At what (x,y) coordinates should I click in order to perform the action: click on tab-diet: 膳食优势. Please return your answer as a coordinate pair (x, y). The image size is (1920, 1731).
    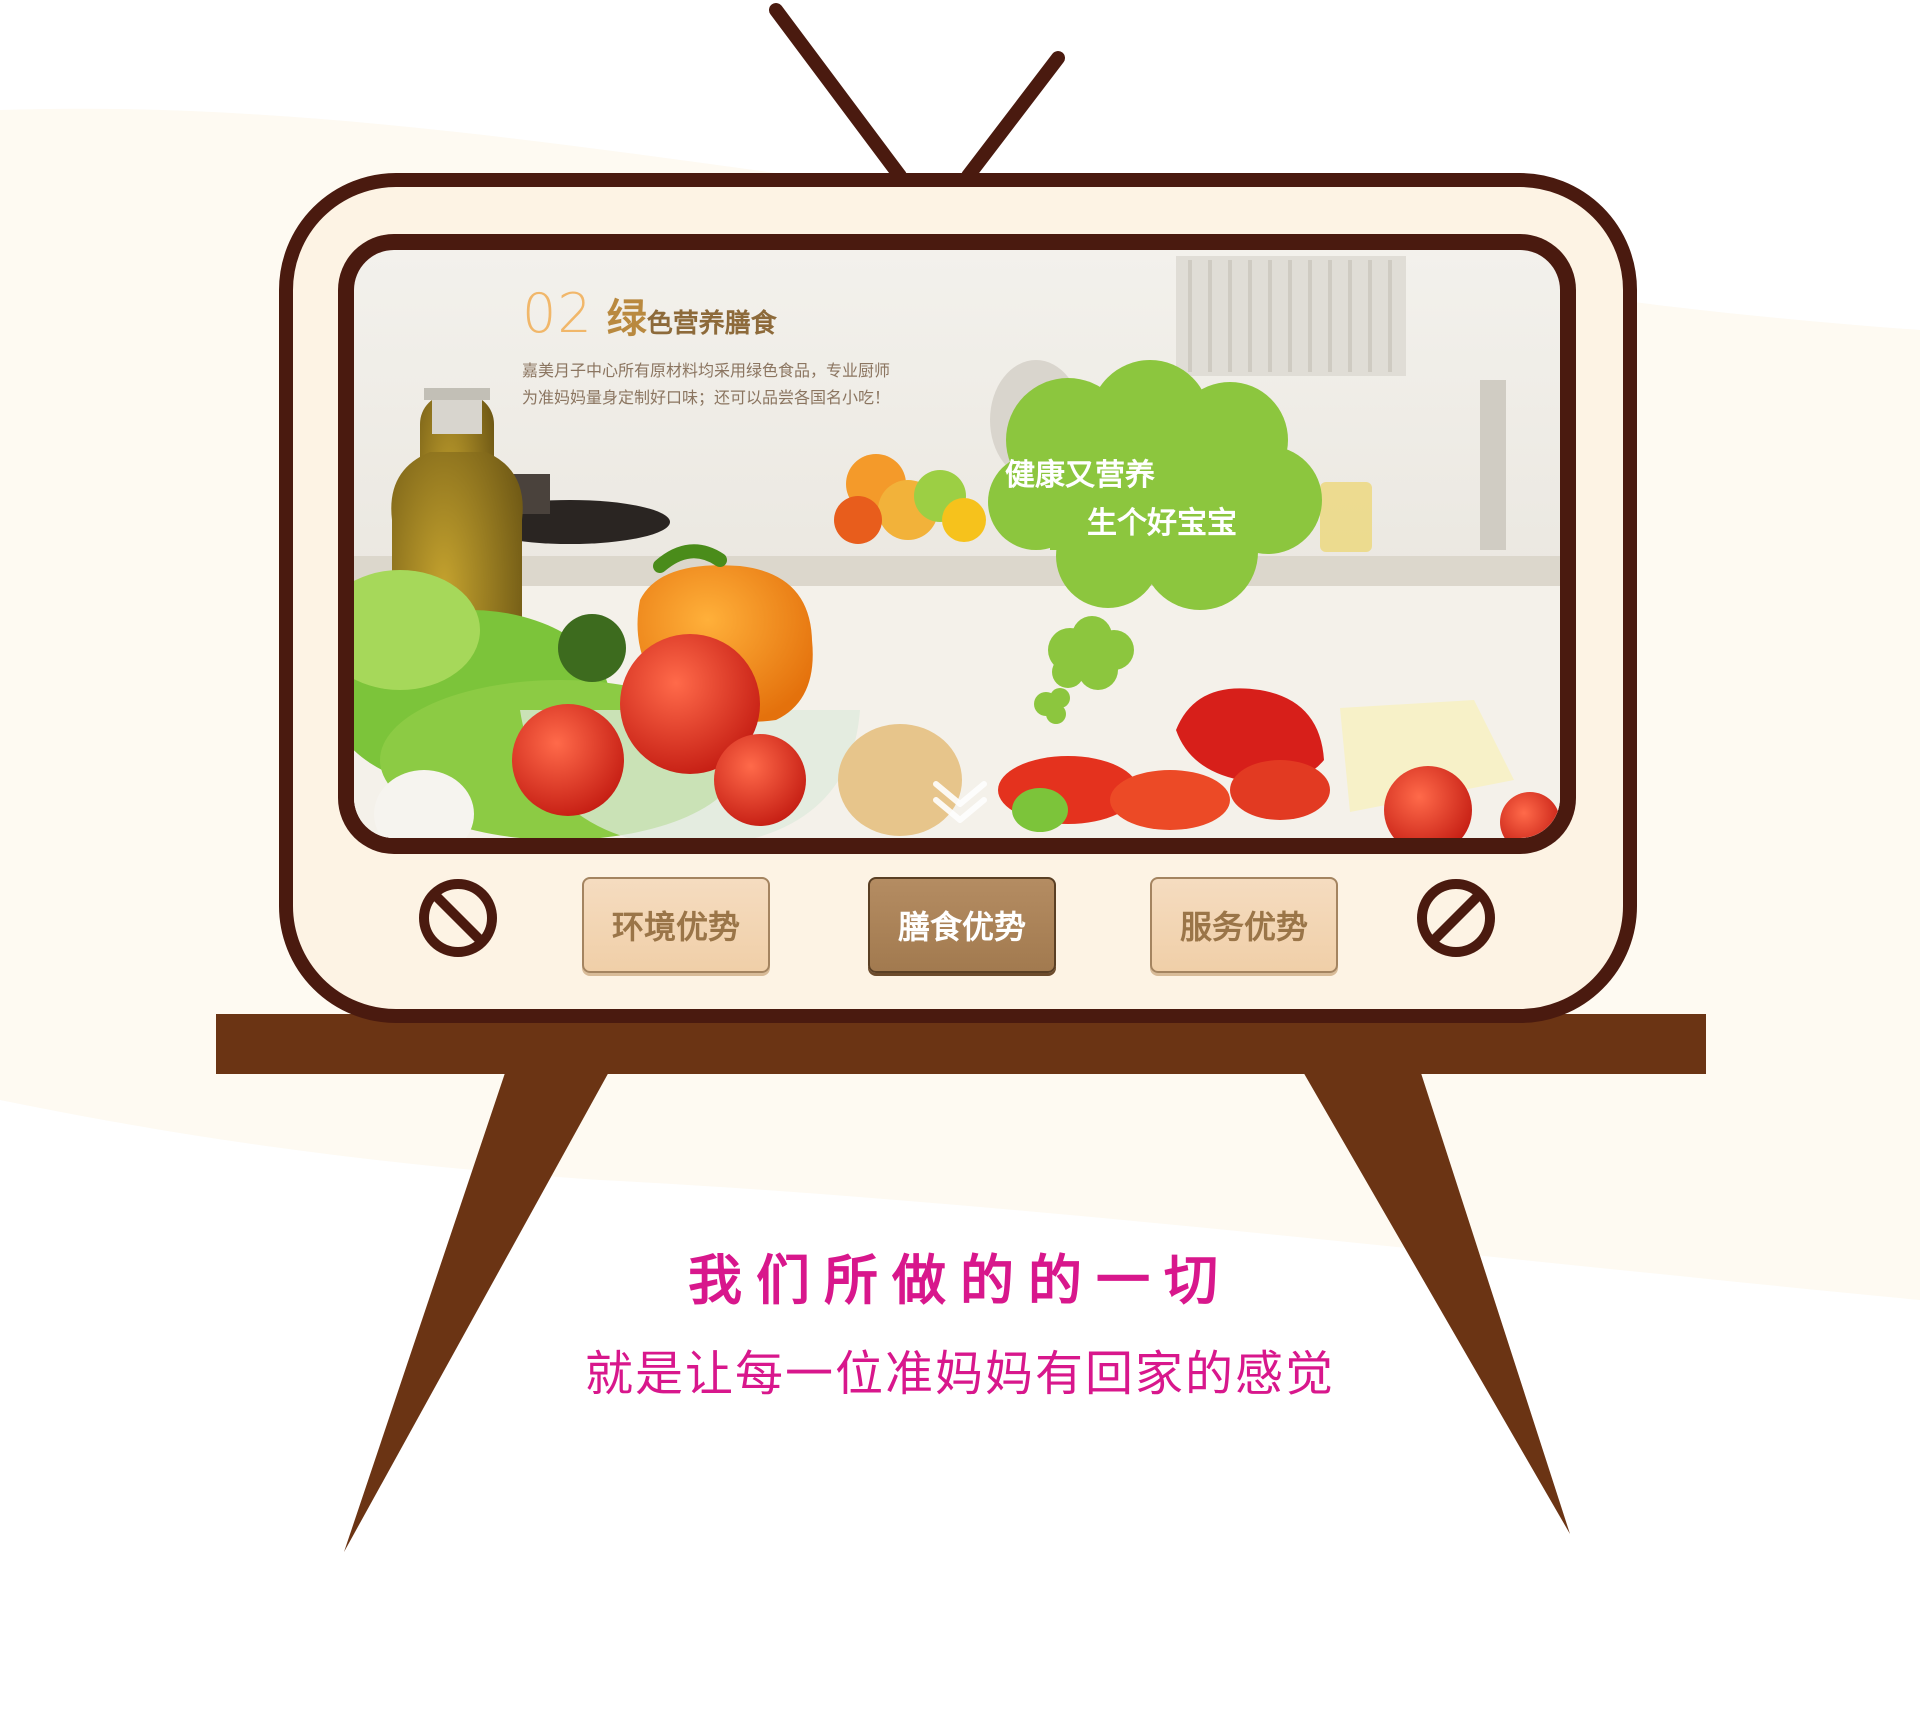
    Looking at the image, I should click on (962, 925).